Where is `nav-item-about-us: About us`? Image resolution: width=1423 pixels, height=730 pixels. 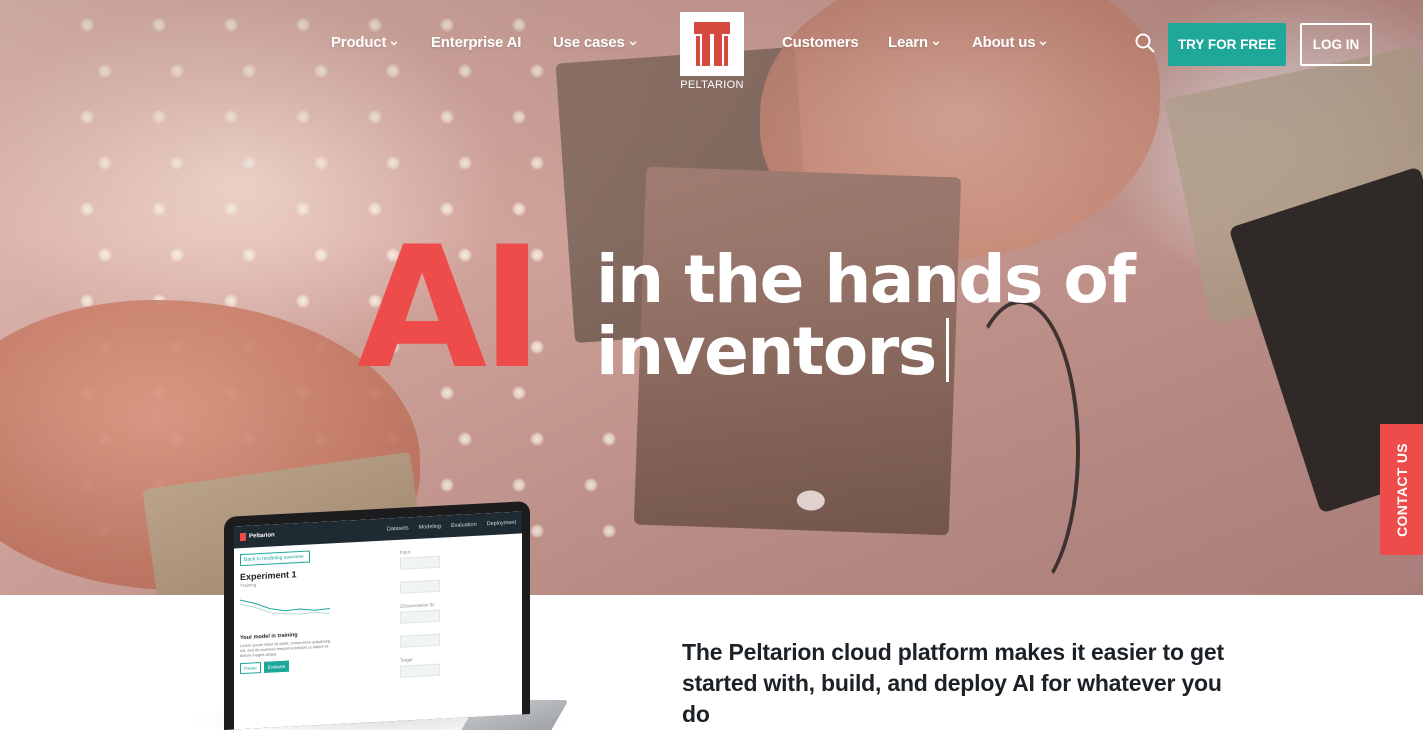
nav-item-about-us: About us is located at coordinates (1009, 42).